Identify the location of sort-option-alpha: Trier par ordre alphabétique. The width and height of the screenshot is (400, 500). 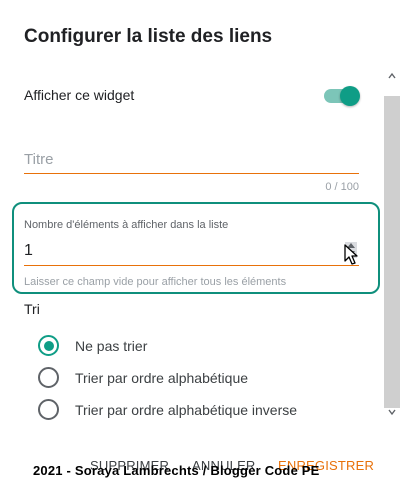
(188, 378).